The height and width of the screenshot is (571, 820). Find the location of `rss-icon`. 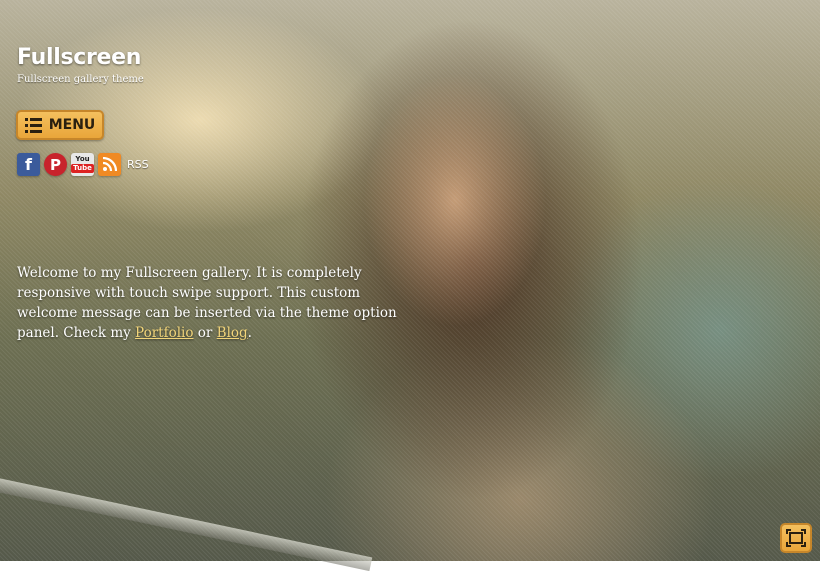

rss-icon is located at coordinates (109, 164).